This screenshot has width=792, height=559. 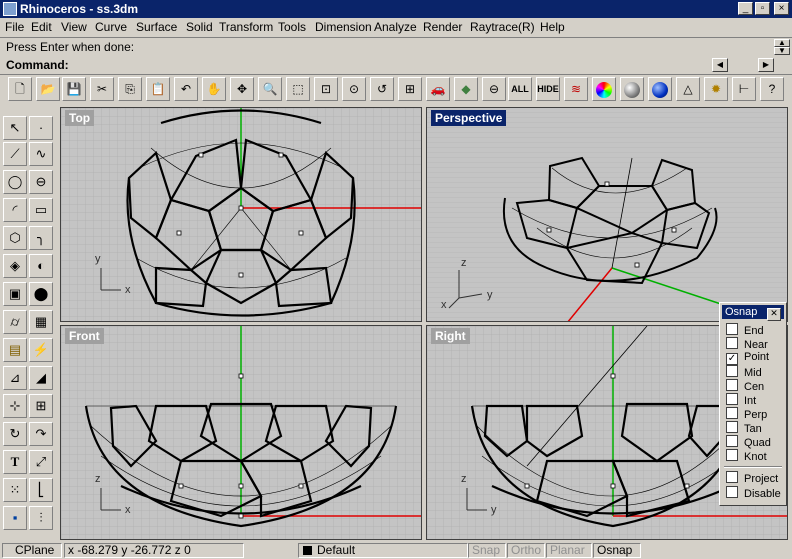 What do you see at coordinates (744, 372) in the screenshot?
I see `osnap-item-mid: Mid` at bounding box center [744, 372].